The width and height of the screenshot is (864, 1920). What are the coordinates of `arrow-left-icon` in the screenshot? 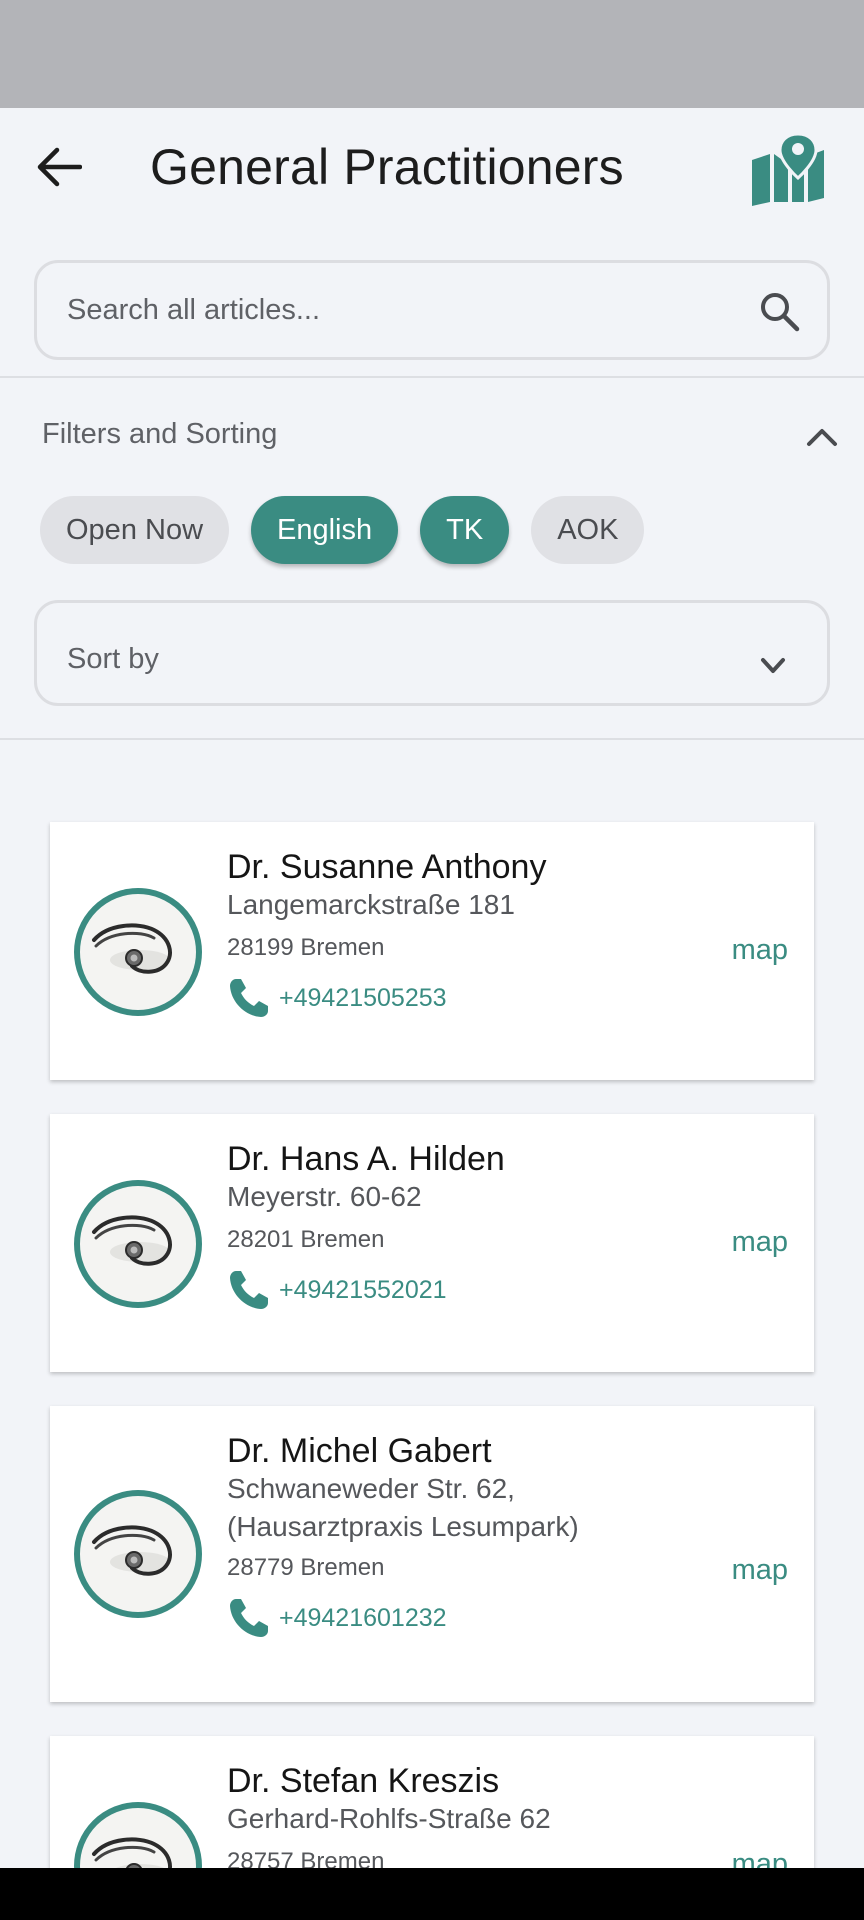 It's located at (59, 167).